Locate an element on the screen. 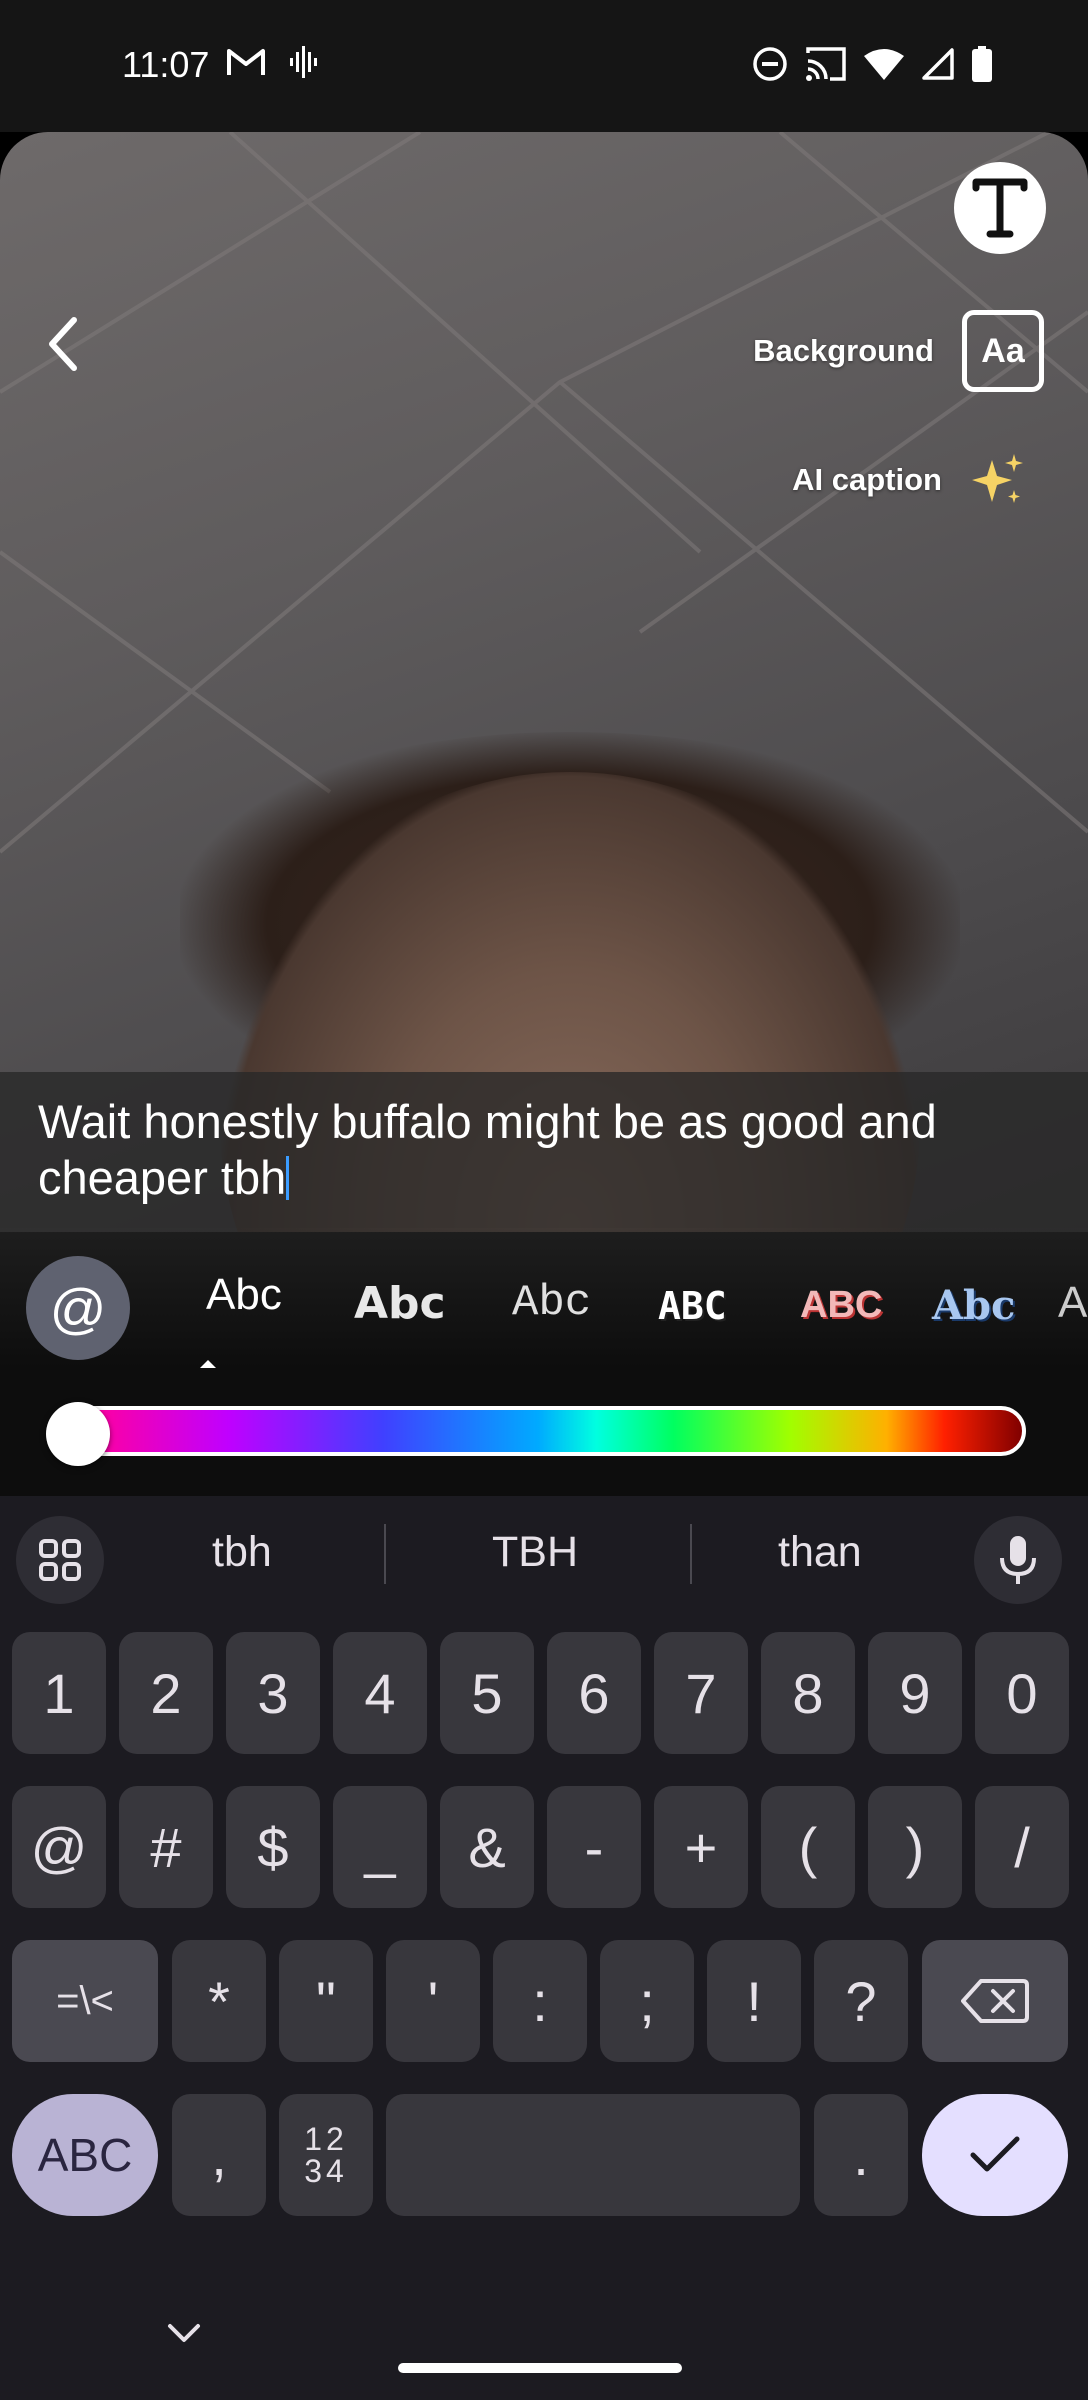 The height and width of the screenshot is (2400, 1088). mention-button: @ is located at coordinates (78, 1308).